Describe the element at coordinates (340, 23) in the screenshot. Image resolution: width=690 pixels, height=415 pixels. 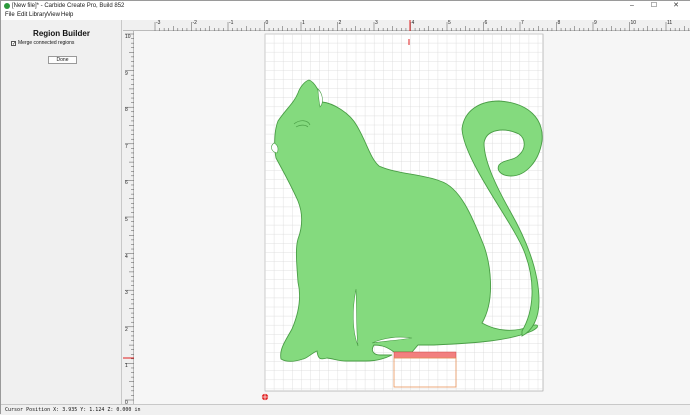
I see `ruler-label-x: 2` at that location.